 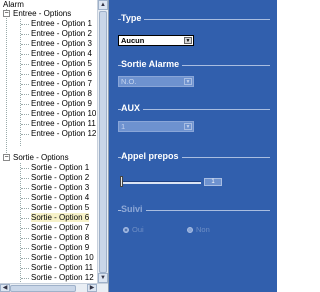 What do you see at coordinates (213, 182) in the screenshot?
I see `appel-prepos-value: 1` at bounding box center [213, 182].